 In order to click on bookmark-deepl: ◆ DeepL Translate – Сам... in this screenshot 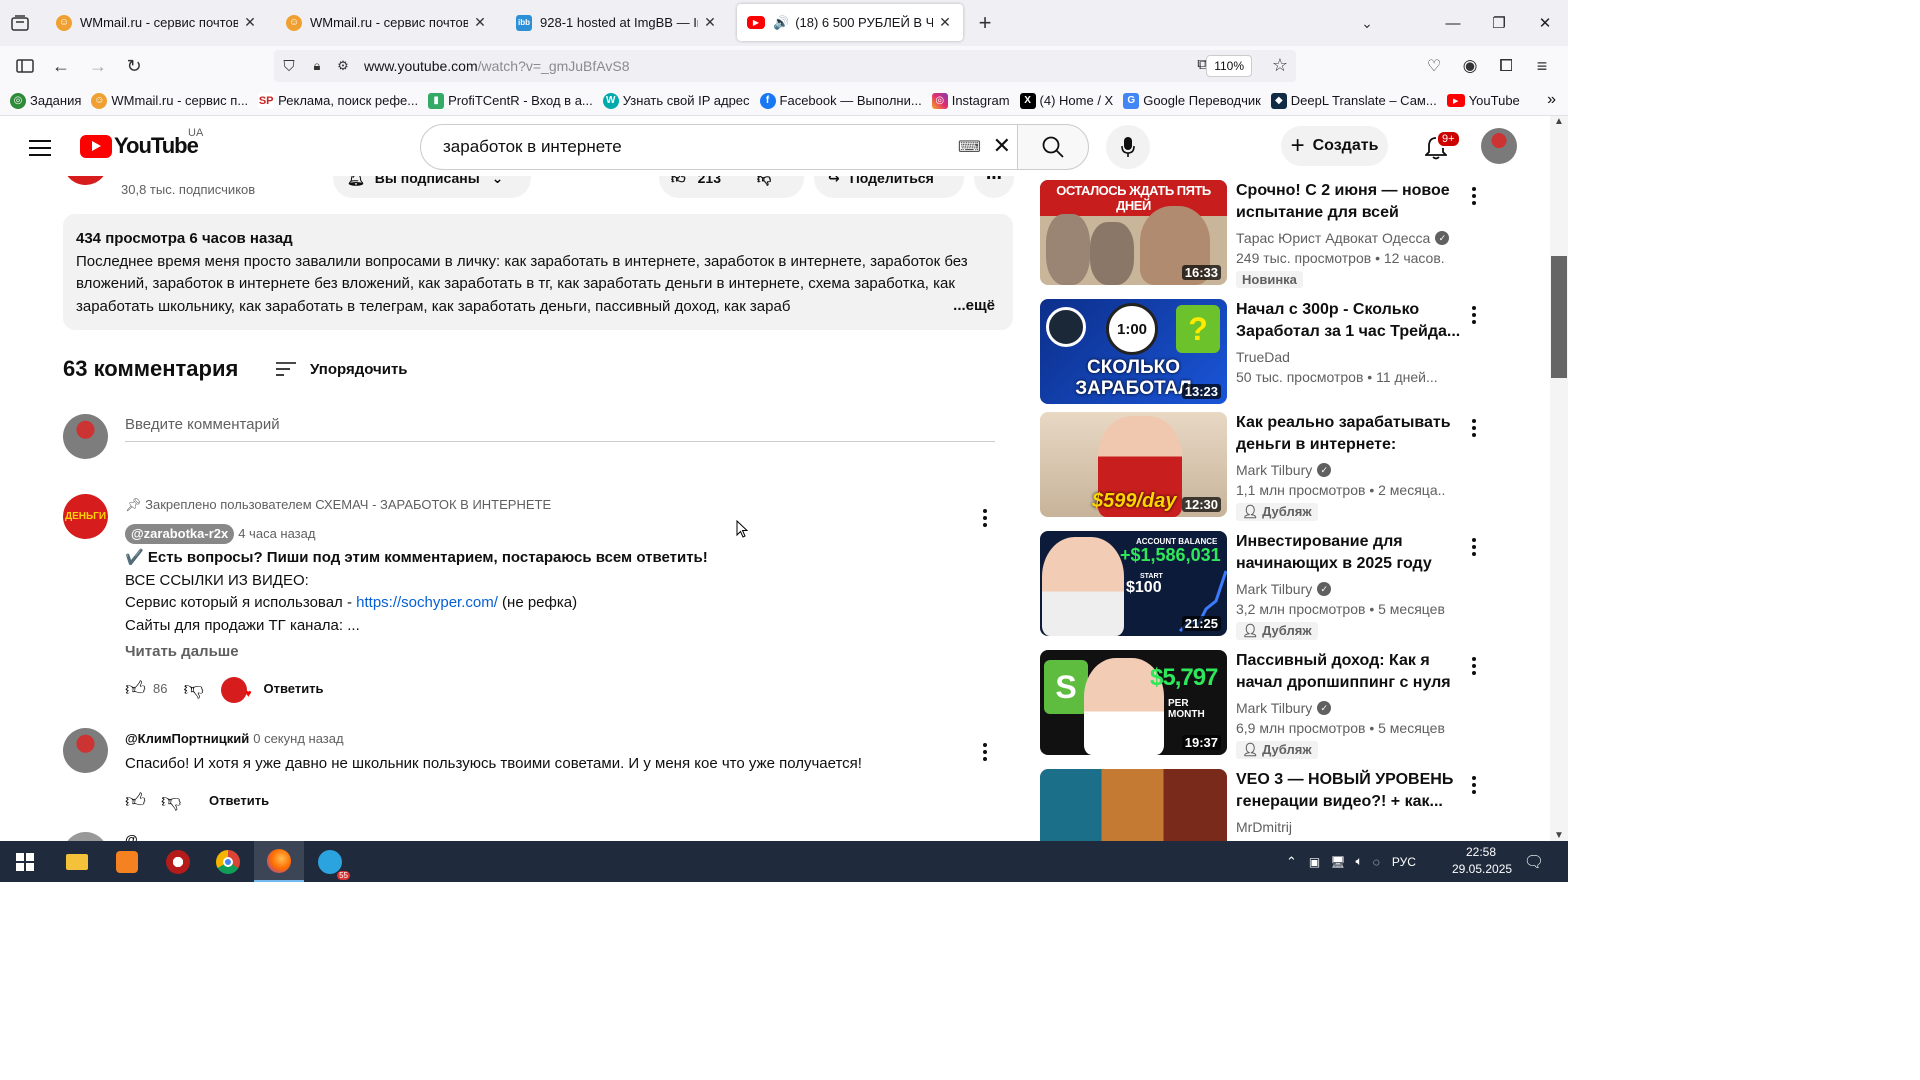, I will do `click(1353, 100)`.